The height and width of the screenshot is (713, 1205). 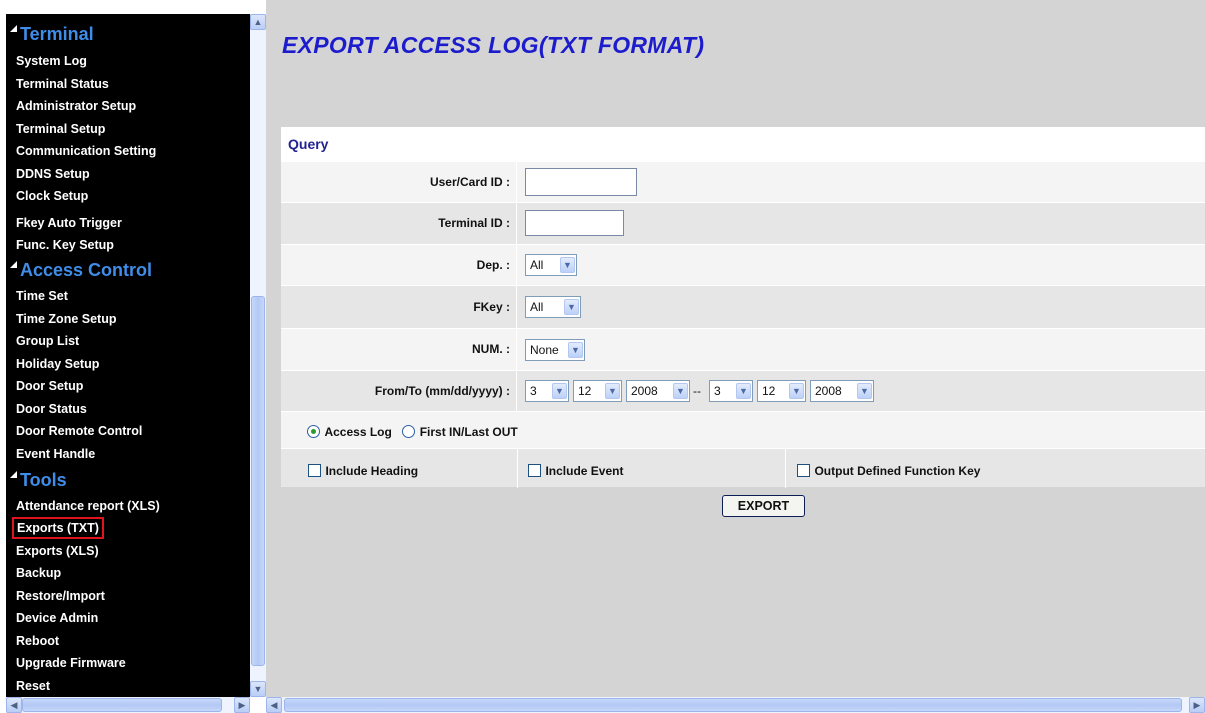 What do you see at coordinates (743, 429) in the screenshot?
I see `row-log-type: Access Log First IN/Last OUT` at bounding box center [743, 429].